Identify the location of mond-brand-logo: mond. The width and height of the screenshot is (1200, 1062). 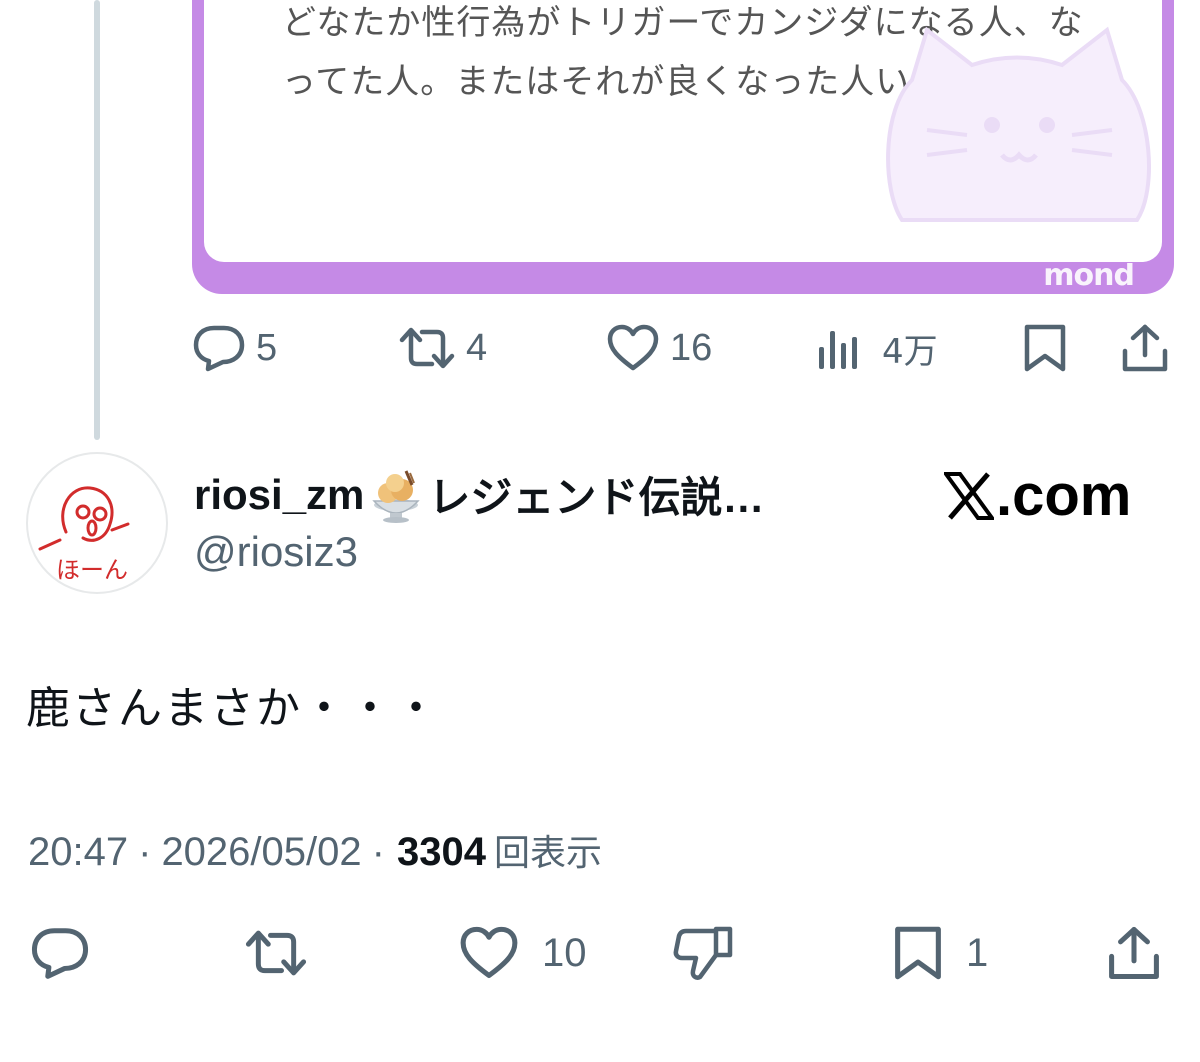
(1088, 276).